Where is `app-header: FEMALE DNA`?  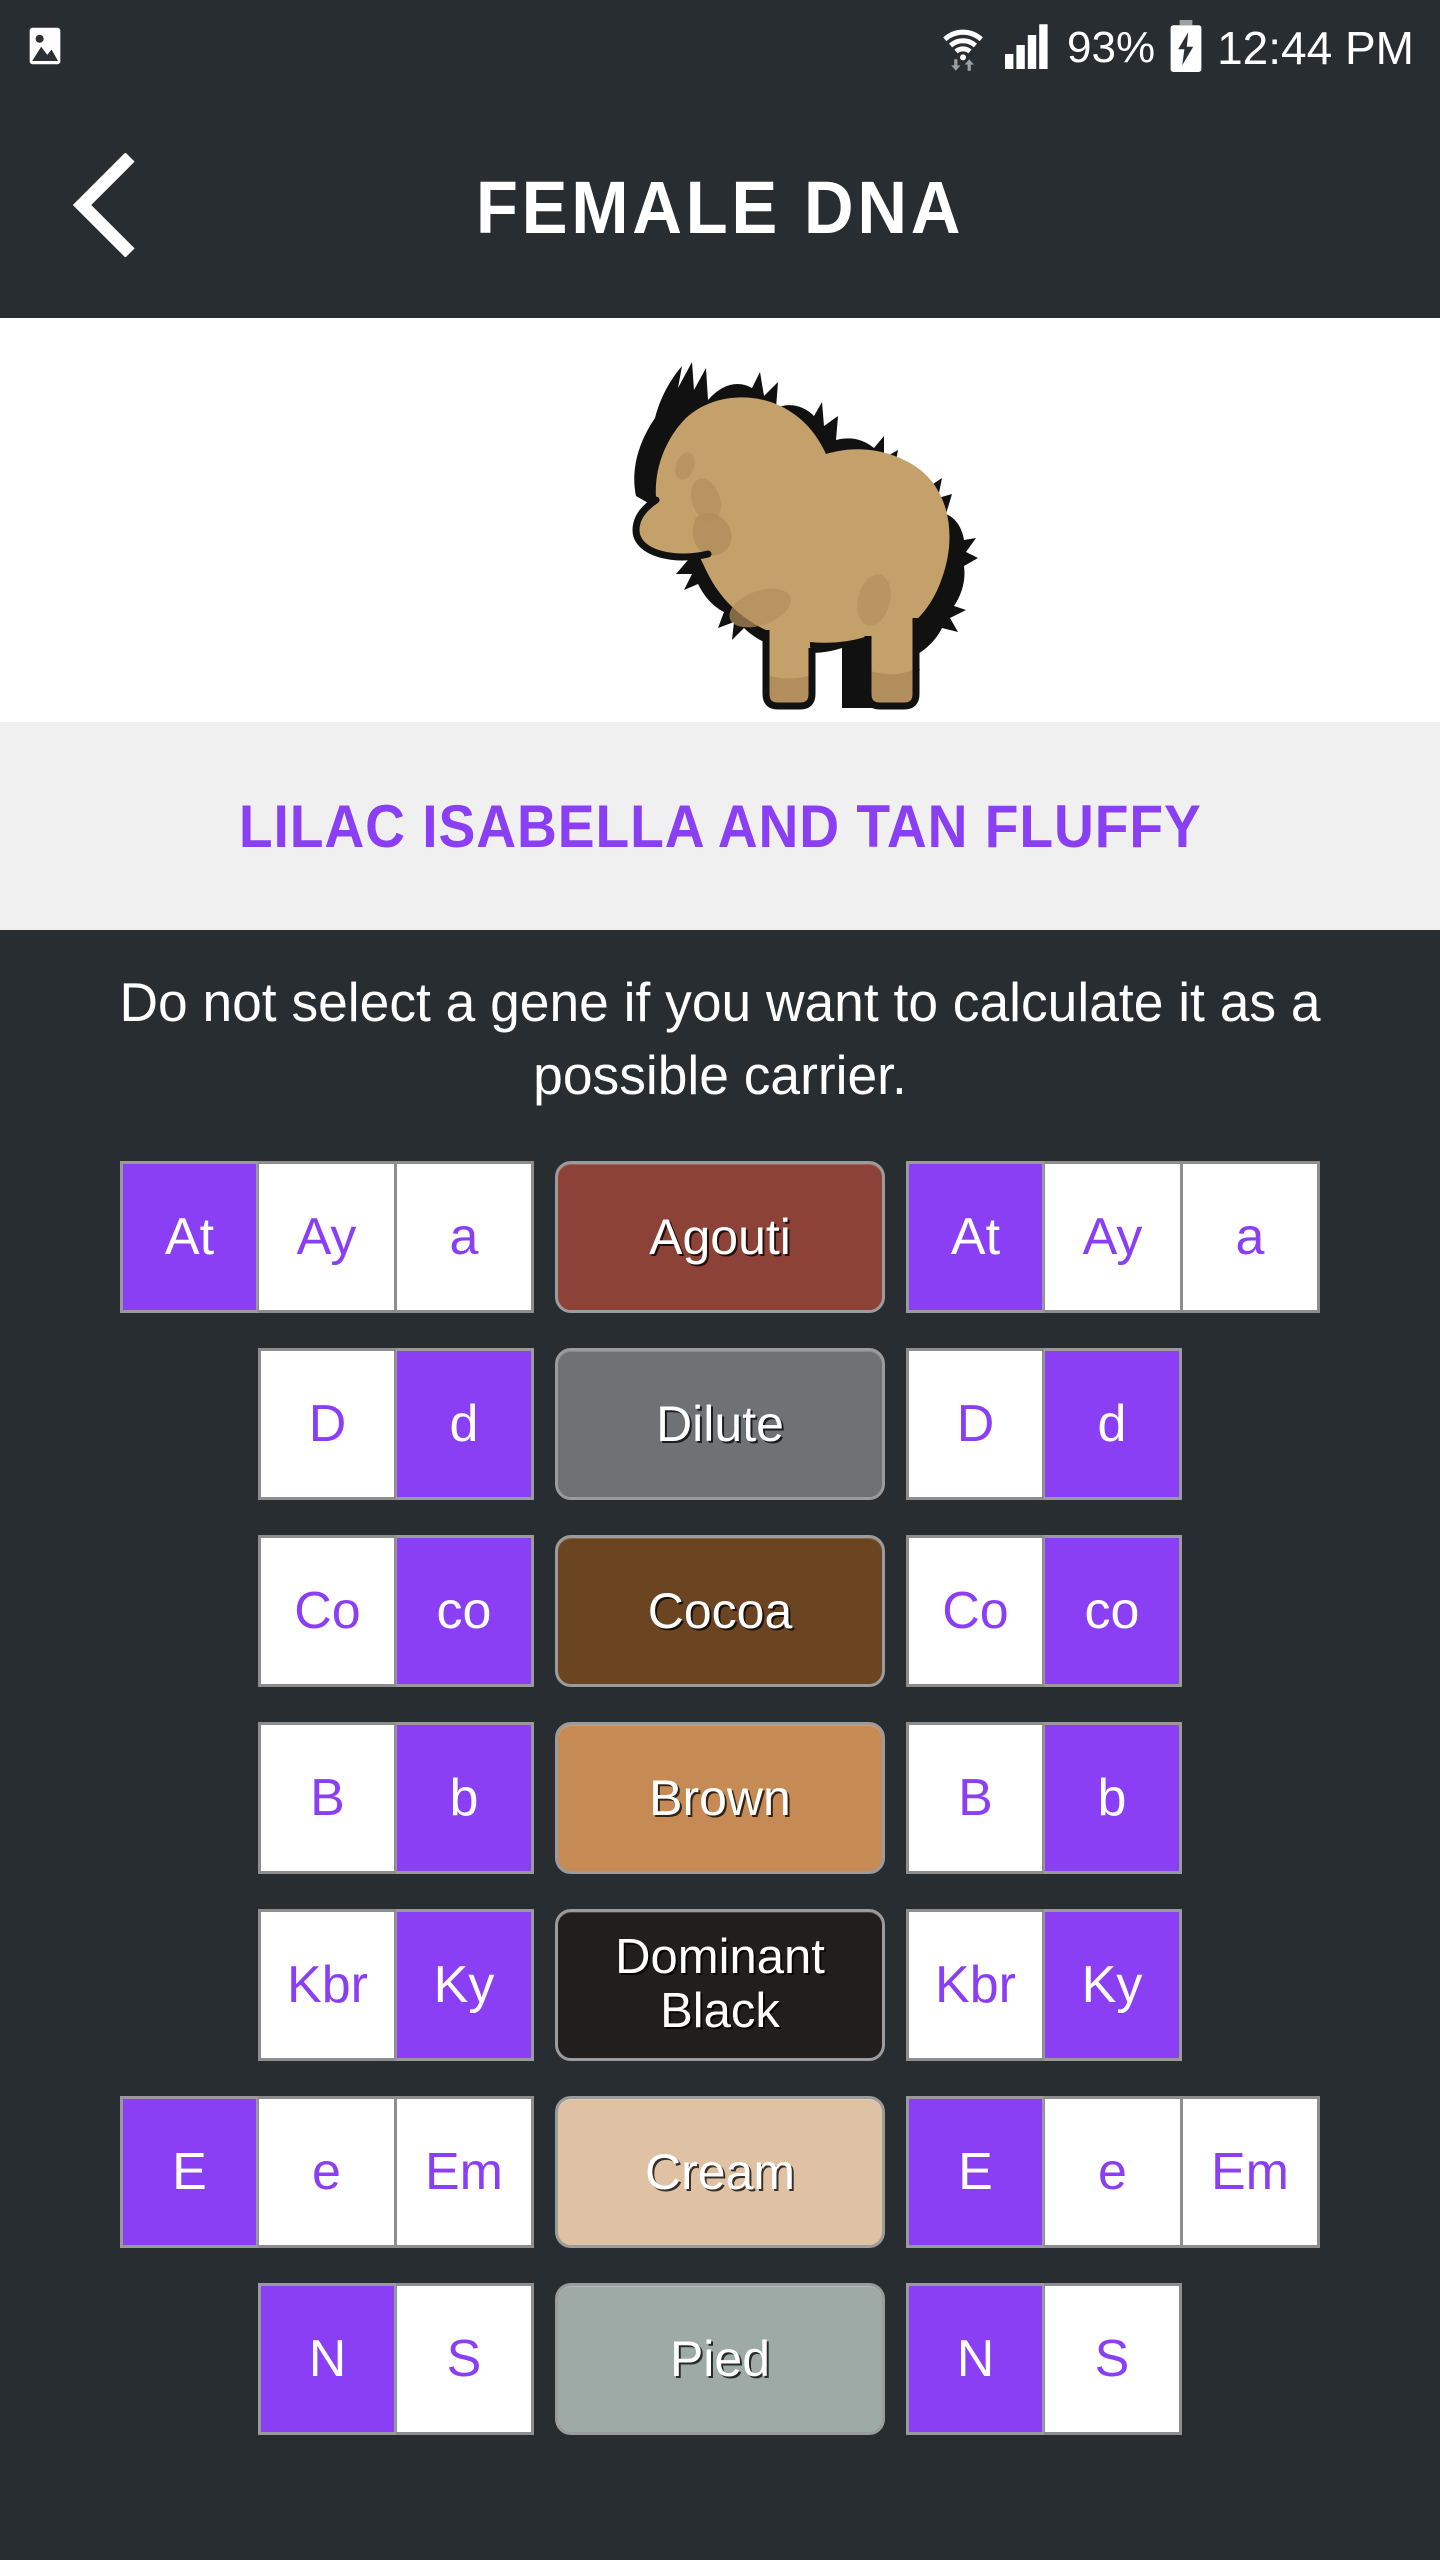
app-header: FEMALE DNA is located at coordinates (720, 207).